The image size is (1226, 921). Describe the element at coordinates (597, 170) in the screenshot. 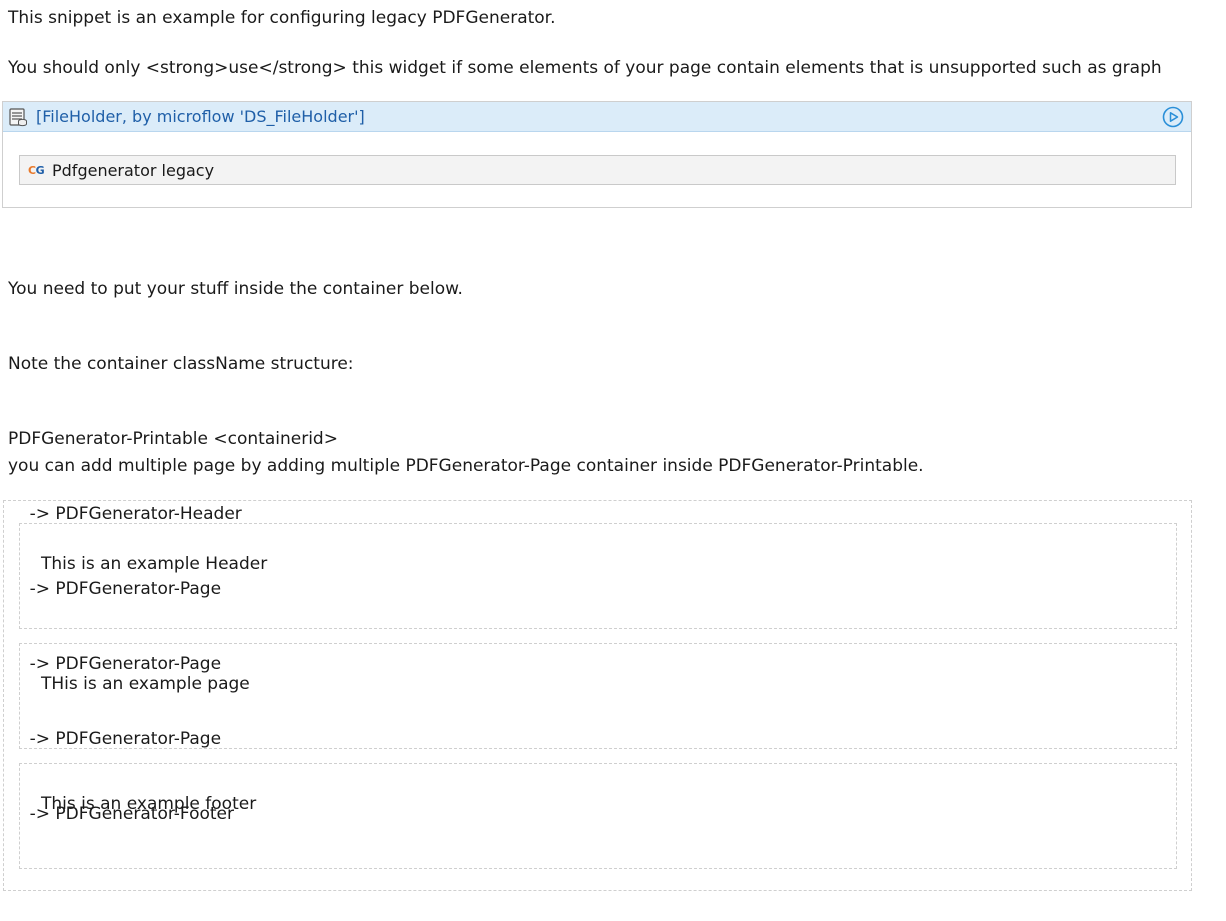

I see `pdfgenerator-legacy-widget: CG Pdfgenerator legacy` at that location.